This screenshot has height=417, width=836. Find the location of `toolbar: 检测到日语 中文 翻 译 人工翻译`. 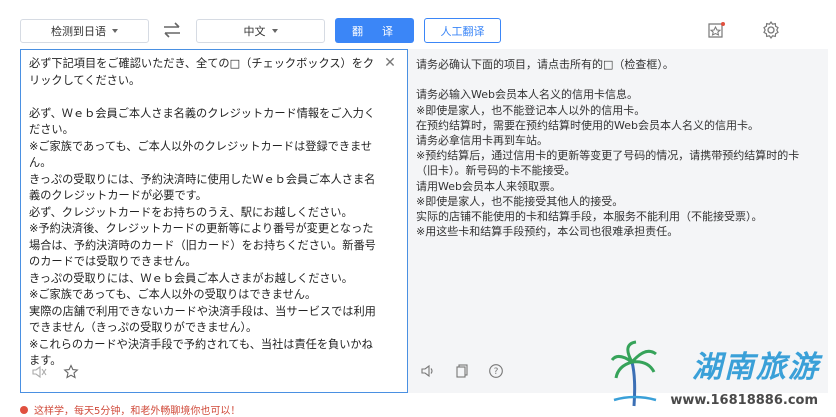

toolbar: 检测到日语 中文 翻 译 人工翻译 is located at coordinates (418, 24).